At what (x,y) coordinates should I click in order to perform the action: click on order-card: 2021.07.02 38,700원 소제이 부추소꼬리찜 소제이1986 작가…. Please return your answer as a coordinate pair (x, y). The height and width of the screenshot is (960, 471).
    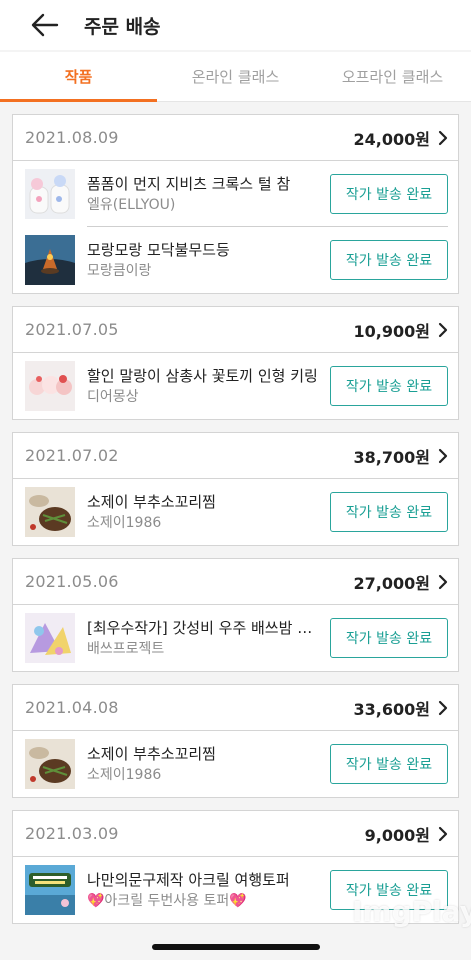
    Looking at the image, I should click on (235, 489).